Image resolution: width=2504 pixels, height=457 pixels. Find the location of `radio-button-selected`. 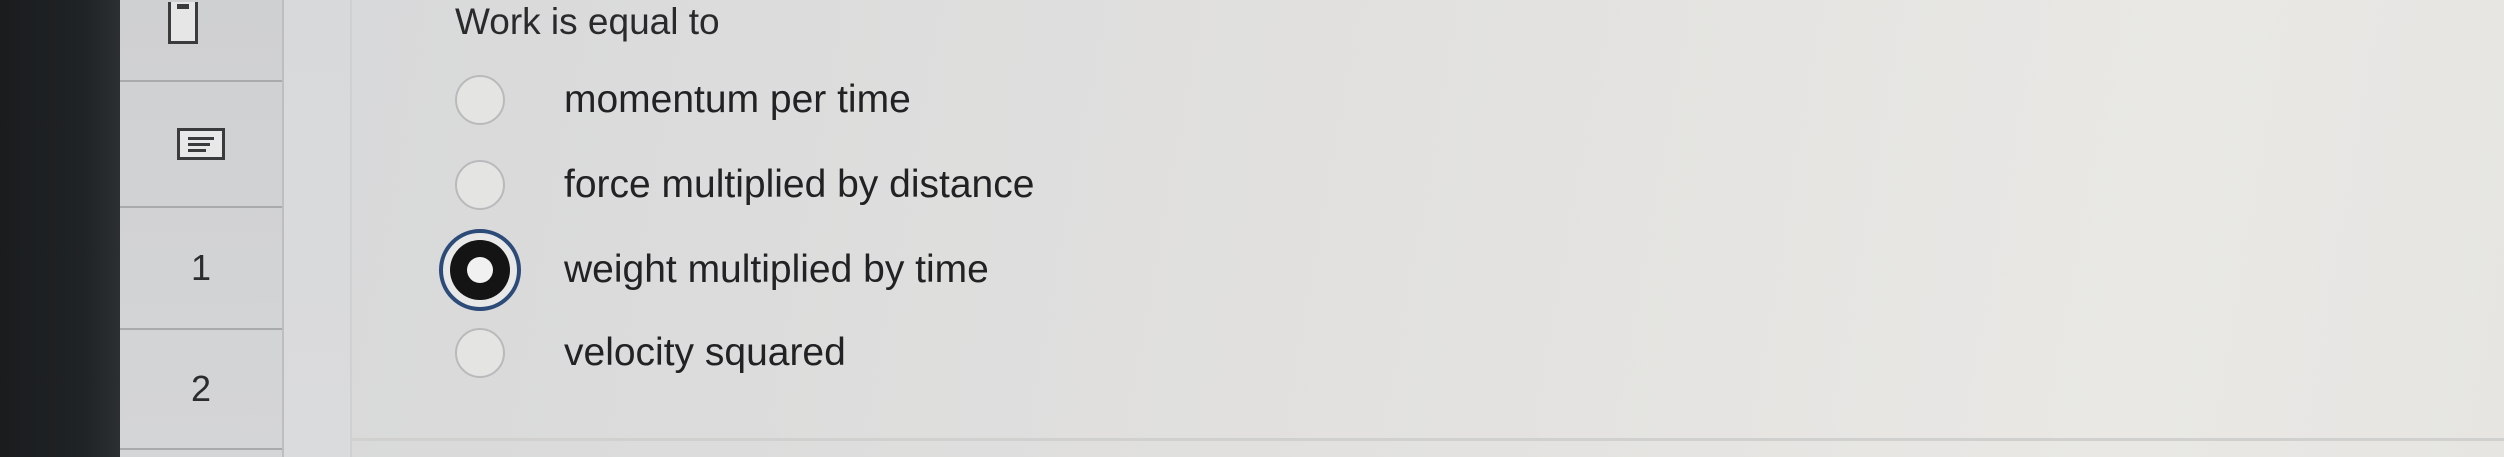

radio-button-selected is located at coordinates (480, 270).